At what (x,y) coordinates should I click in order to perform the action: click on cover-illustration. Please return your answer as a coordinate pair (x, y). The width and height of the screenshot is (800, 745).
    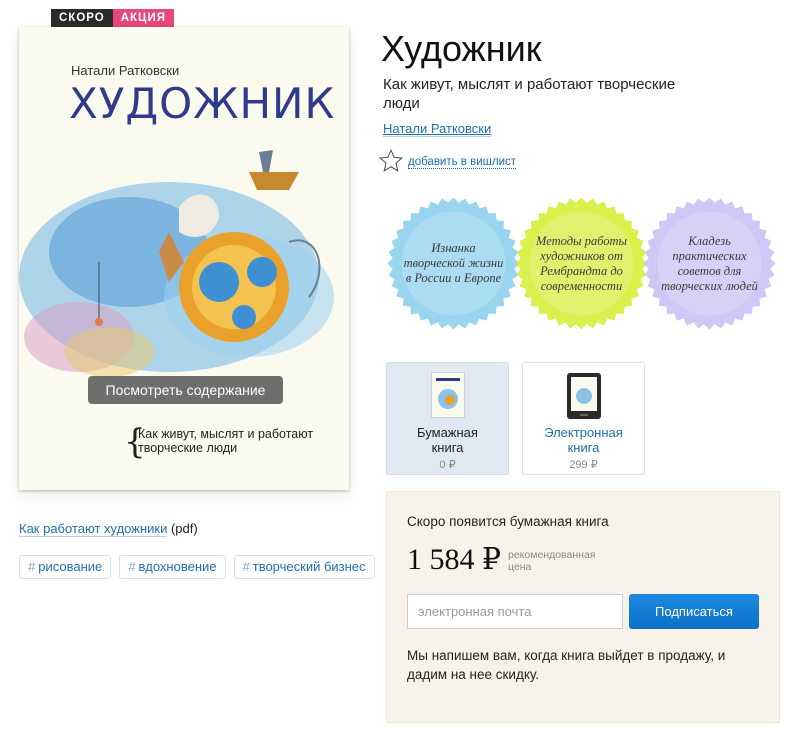
    Looking at the image, I should click on (176, 263).